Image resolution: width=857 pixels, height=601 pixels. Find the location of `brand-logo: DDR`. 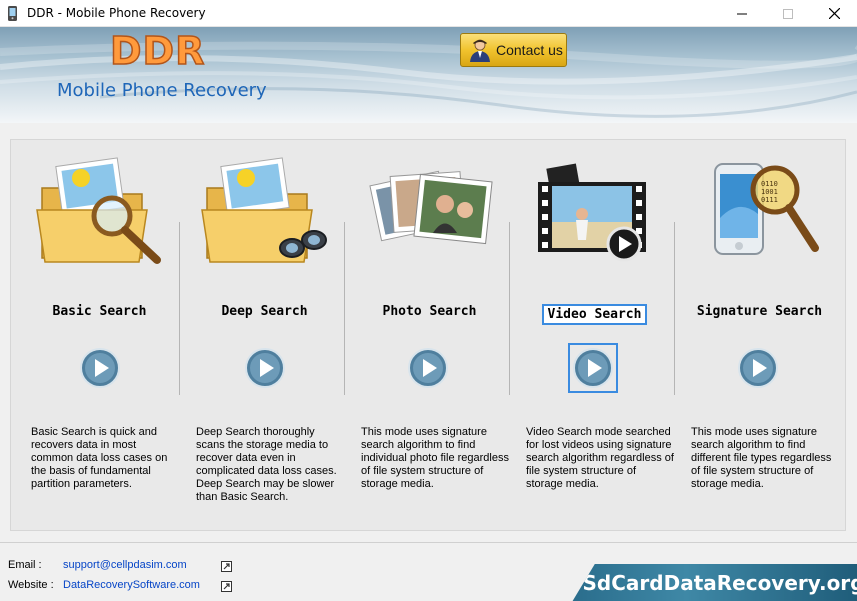

brand-logo: DDR is located at coordinates (157, 51).